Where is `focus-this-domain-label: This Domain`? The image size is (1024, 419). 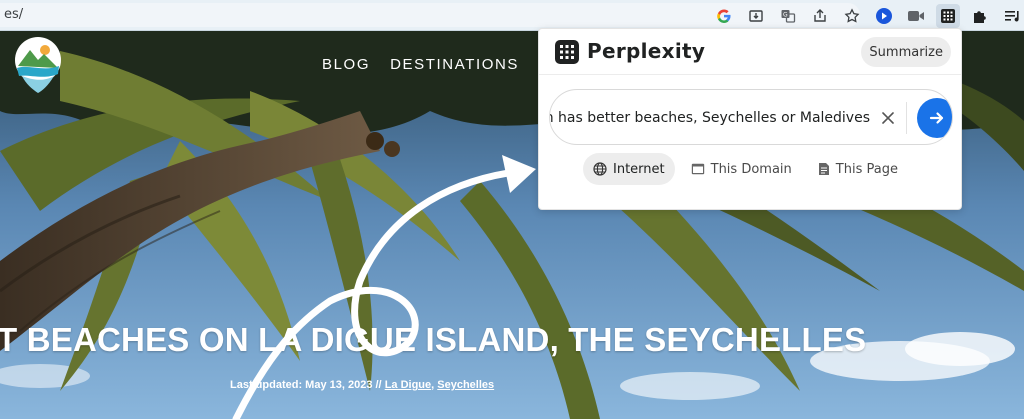 focus-this-domain-label: This Domain is located at coordinates (751, 169).